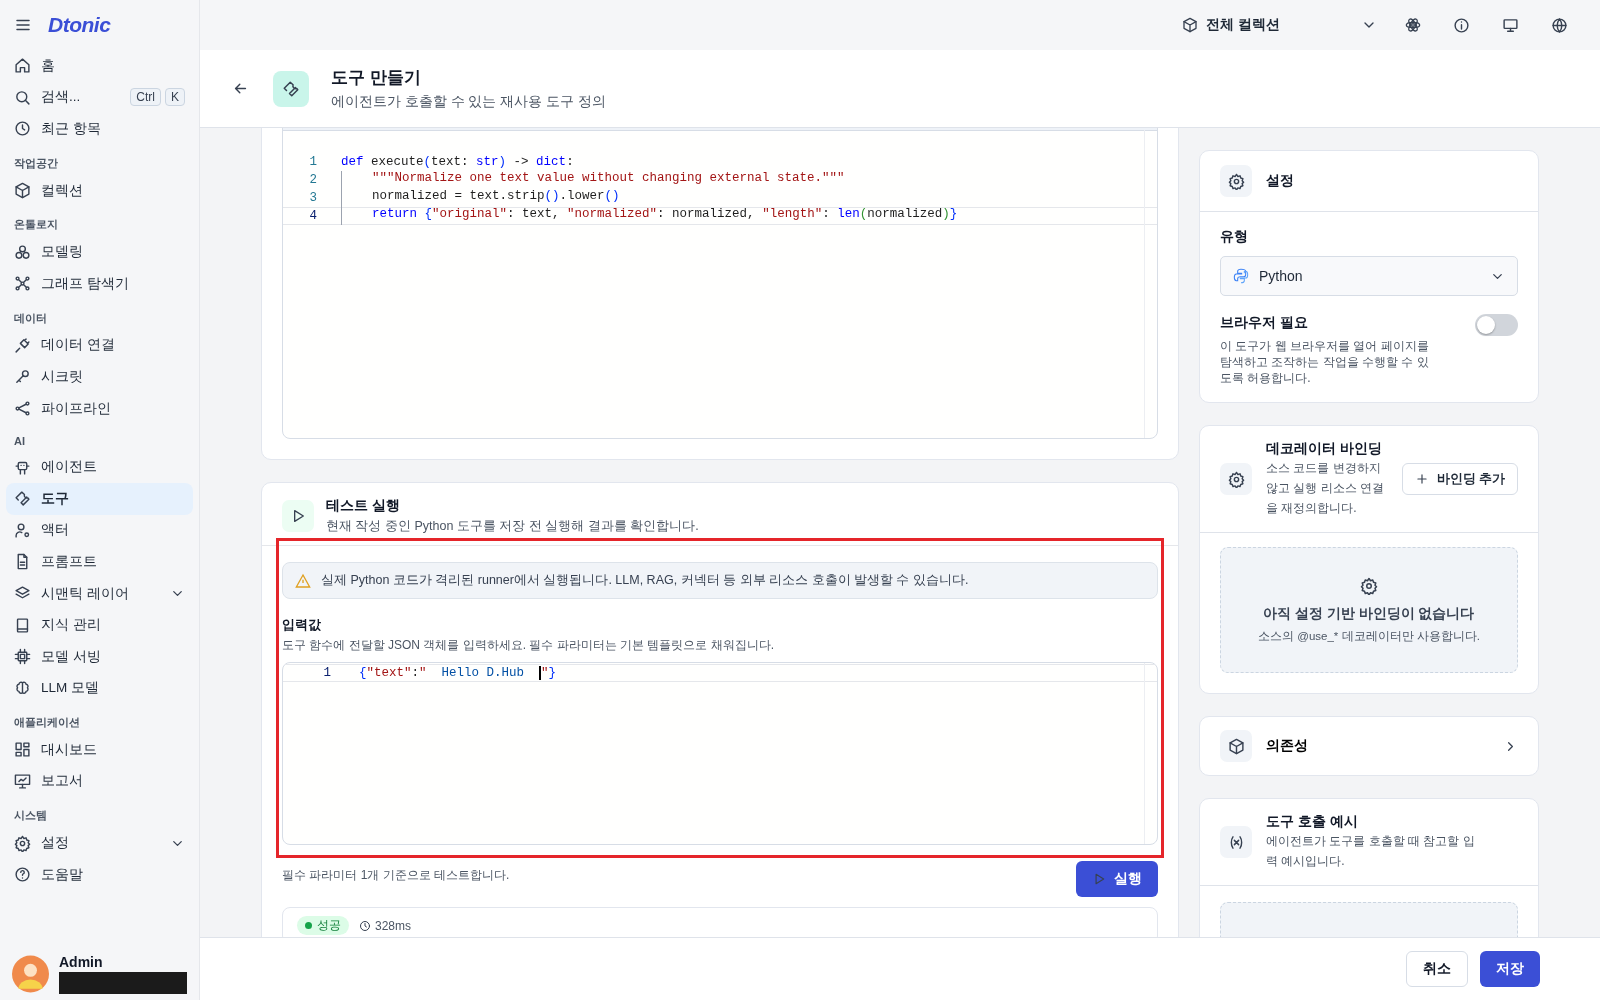 Image resolution: width=1600 pixels, height=1000 pixels. Describe the element at coordinates (81, 962) in the screenshot. I see `user-name: Admin` at that location.